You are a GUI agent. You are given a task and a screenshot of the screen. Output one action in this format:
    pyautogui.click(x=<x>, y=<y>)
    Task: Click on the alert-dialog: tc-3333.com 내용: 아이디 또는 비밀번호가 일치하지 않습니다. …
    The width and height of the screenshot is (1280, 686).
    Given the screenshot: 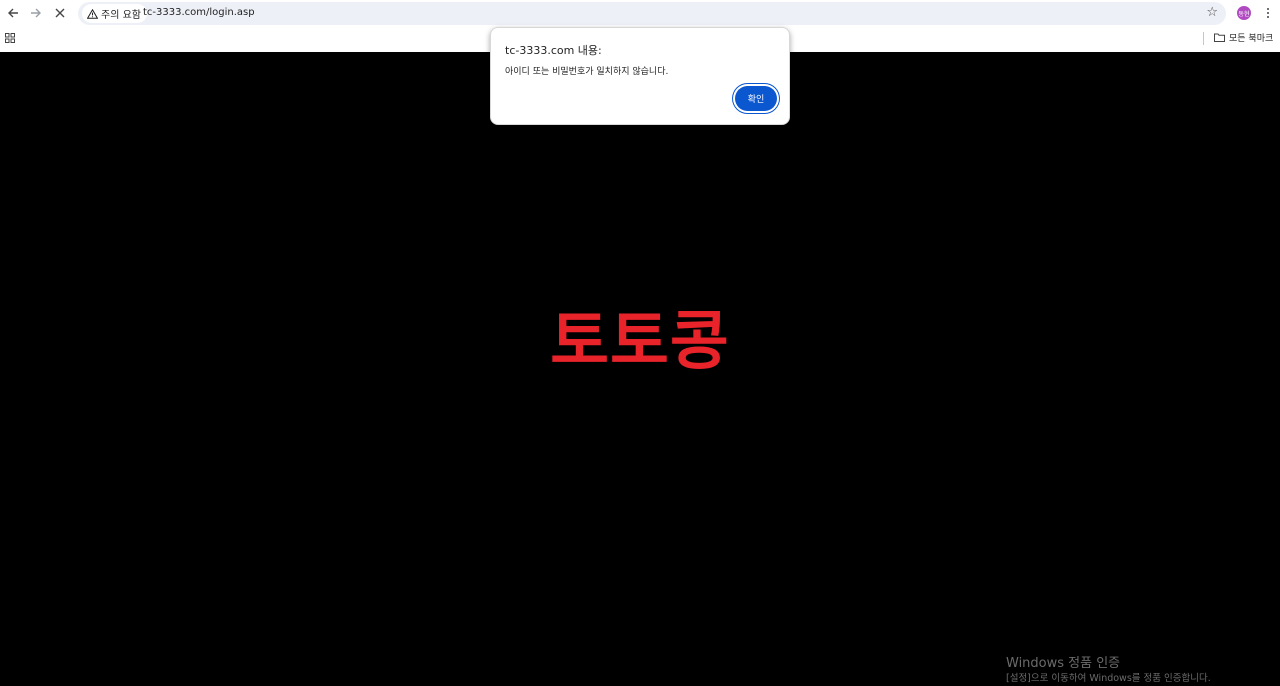 What is the action you would take?
    pyautogui.click(x=640, y=76)
    